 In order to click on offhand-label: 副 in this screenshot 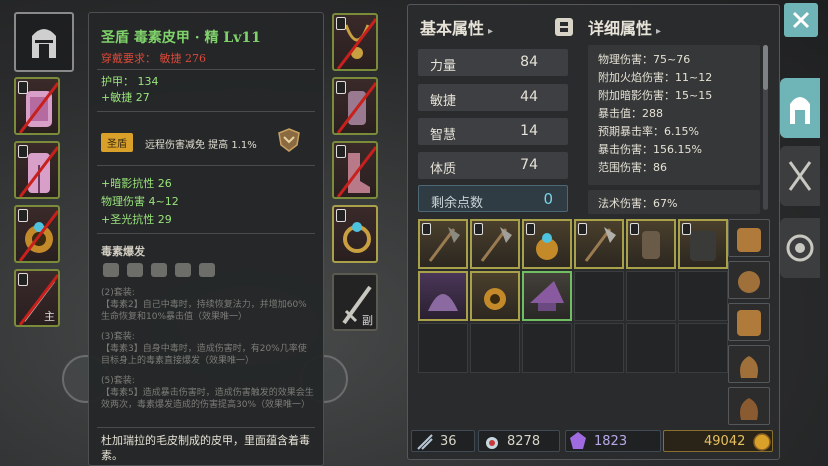, I will do `click(367, 320)`.